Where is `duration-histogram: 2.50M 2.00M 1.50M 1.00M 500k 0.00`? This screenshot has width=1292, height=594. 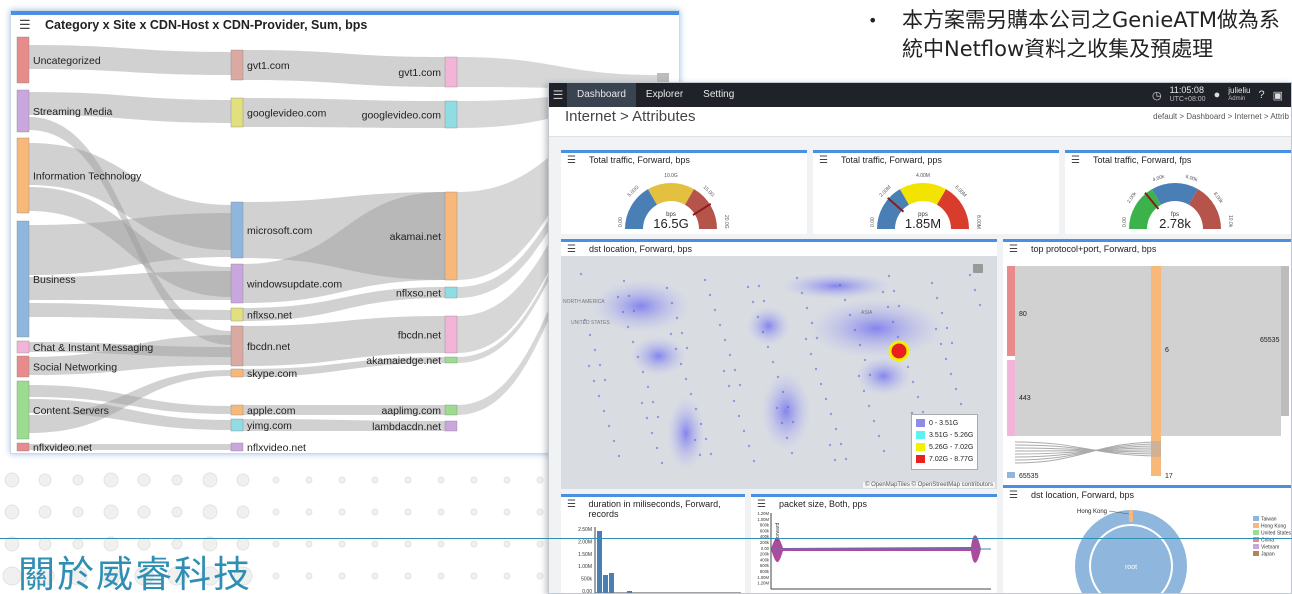
duration-histogram: 2.50M 2.00M 1.50M 1.00M 500k 0.00 is located at coordinates (659, 560).